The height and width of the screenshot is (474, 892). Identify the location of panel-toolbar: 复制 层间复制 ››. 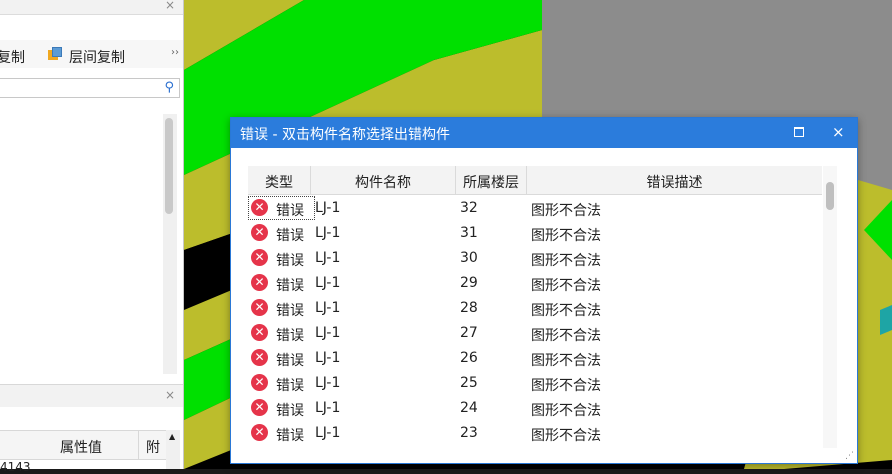
(91, 54).